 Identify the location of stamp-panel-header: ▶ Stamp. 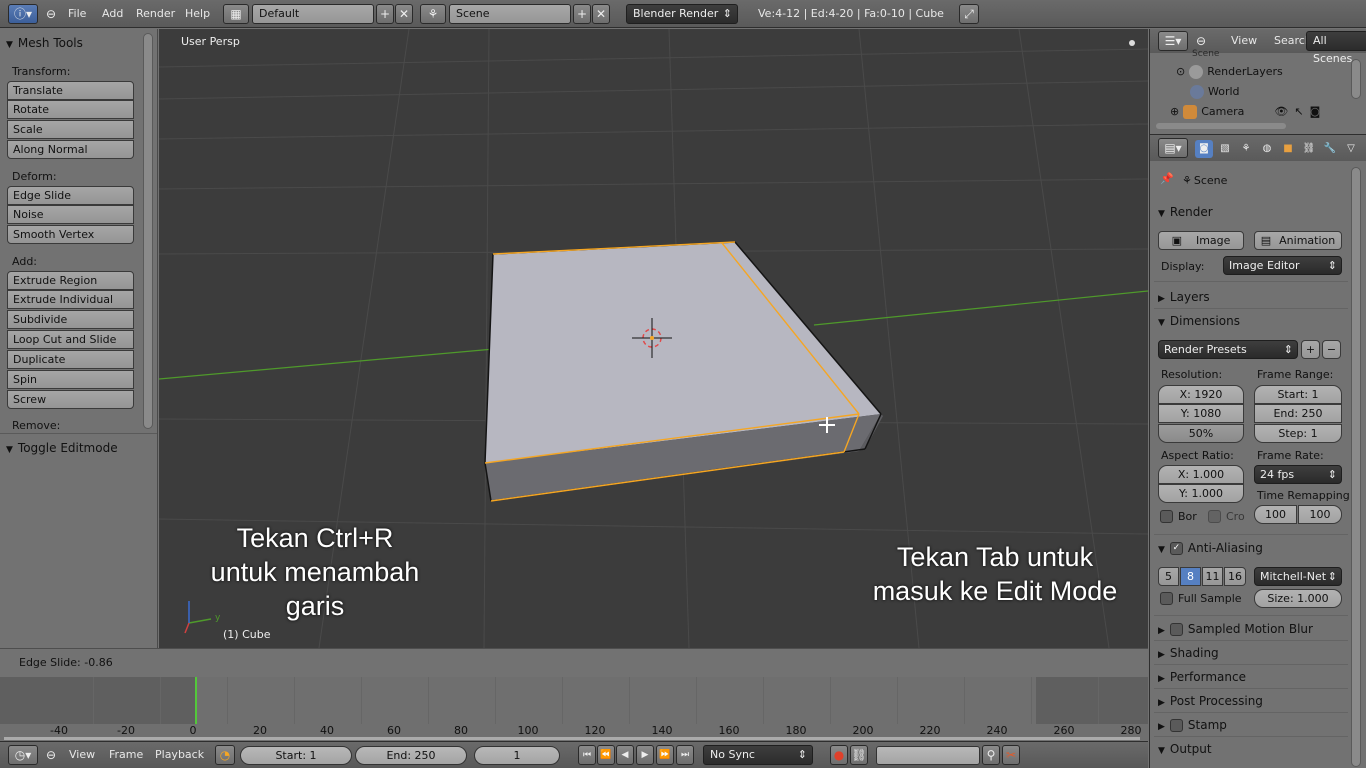
(1192, 725).